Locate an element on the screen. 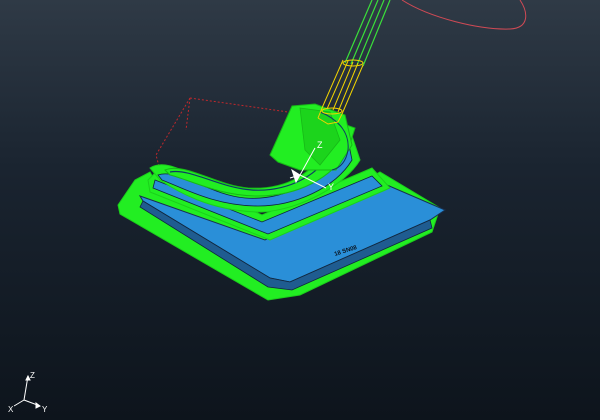  lead-in-lines is located at coordinates (367, 33).